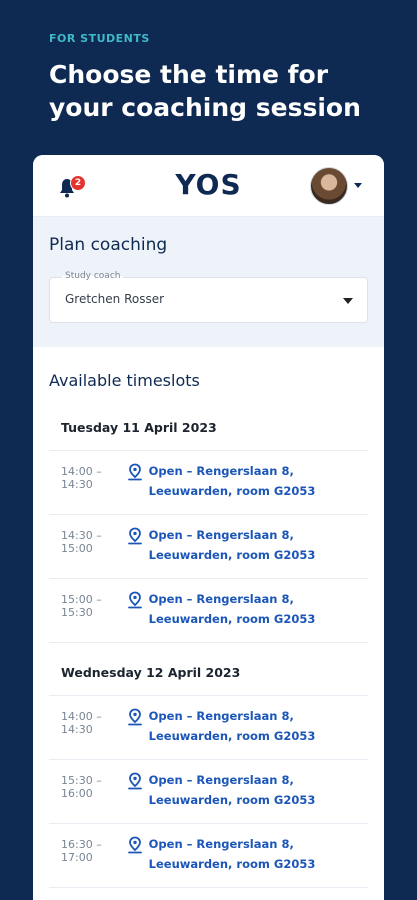 Image resolution: width=417 pixels, height=900 pixels. Describe the element at coordinates (348, 301) in the screenshot. I see `dropdown-arrow-icon` at that location.